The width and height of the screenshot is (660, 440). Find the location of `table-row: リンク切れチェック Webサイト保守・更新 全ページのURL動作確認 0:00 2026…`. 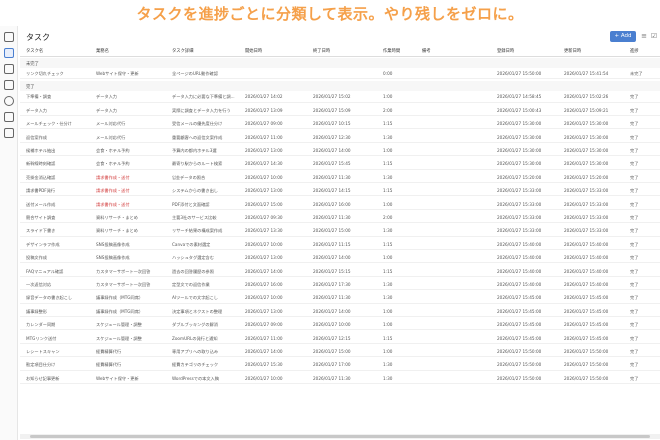

table-row: リンク切れチェック Webサイト保守・更新 全ページのURL動作確認 0:00 2026… is located at coordinates (340, 74).